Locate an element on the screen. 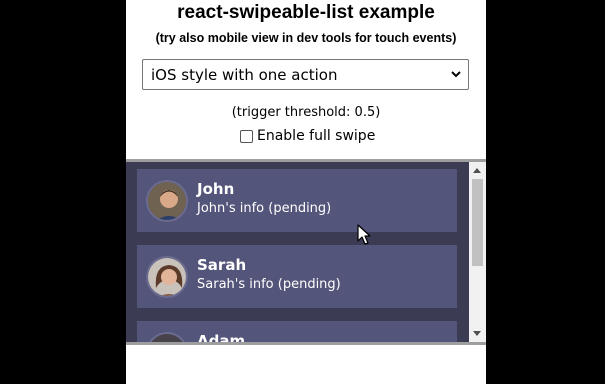 The image size is (605, 384). sarah-avatar-icon is located at coordinates (167, 277).